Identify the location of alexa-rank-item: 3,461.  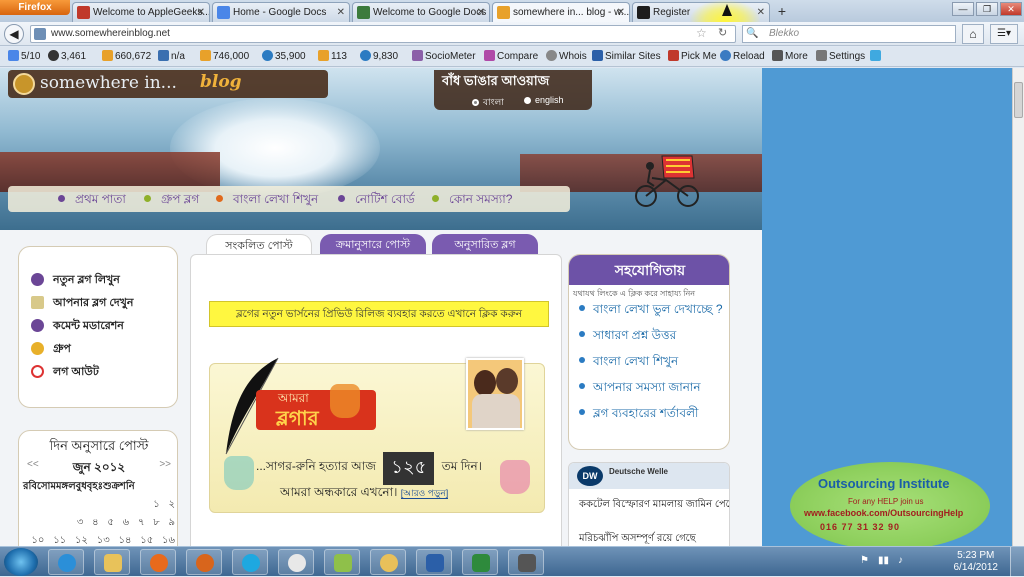
(67, 57).